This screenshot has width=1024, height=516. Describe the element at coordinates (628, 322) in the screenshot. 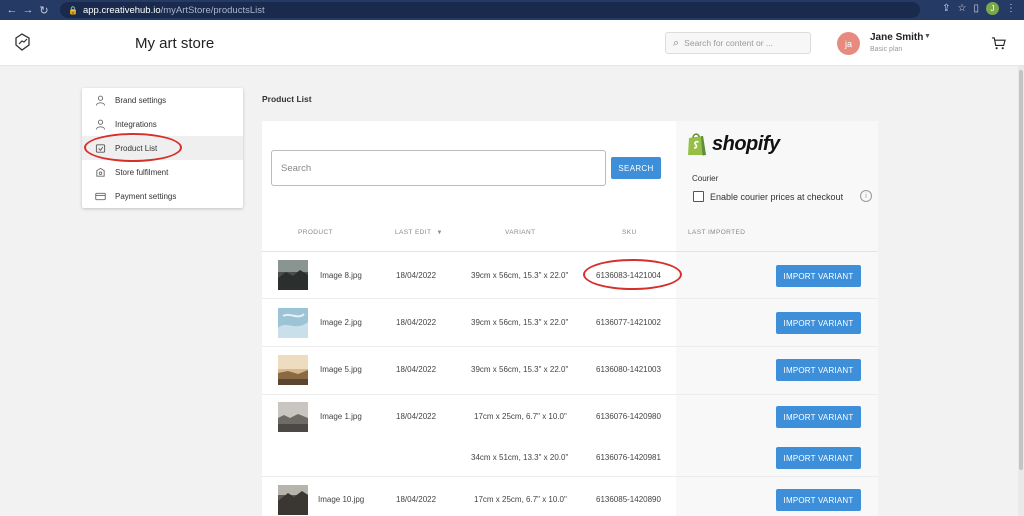

I see `sku-value: 6136077-1421002` at that location.